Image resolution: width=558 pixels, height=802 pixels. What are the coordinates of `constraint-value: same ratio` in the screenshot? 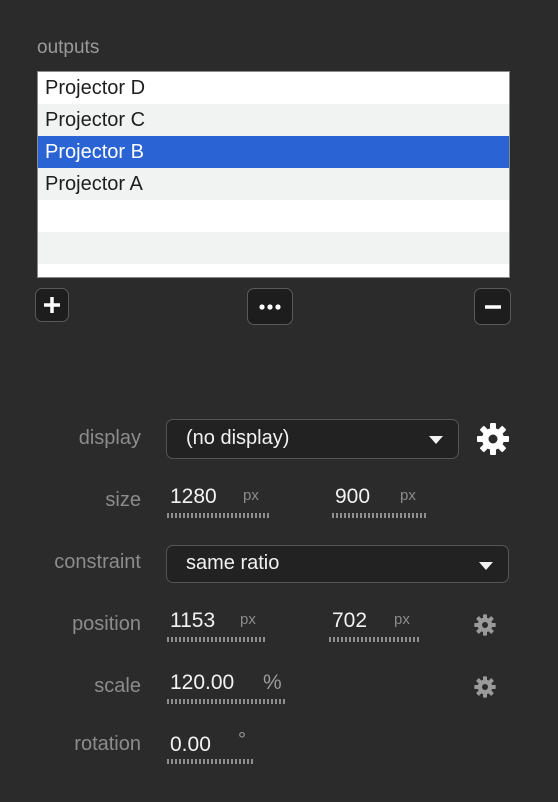 It's located at (233, 563).